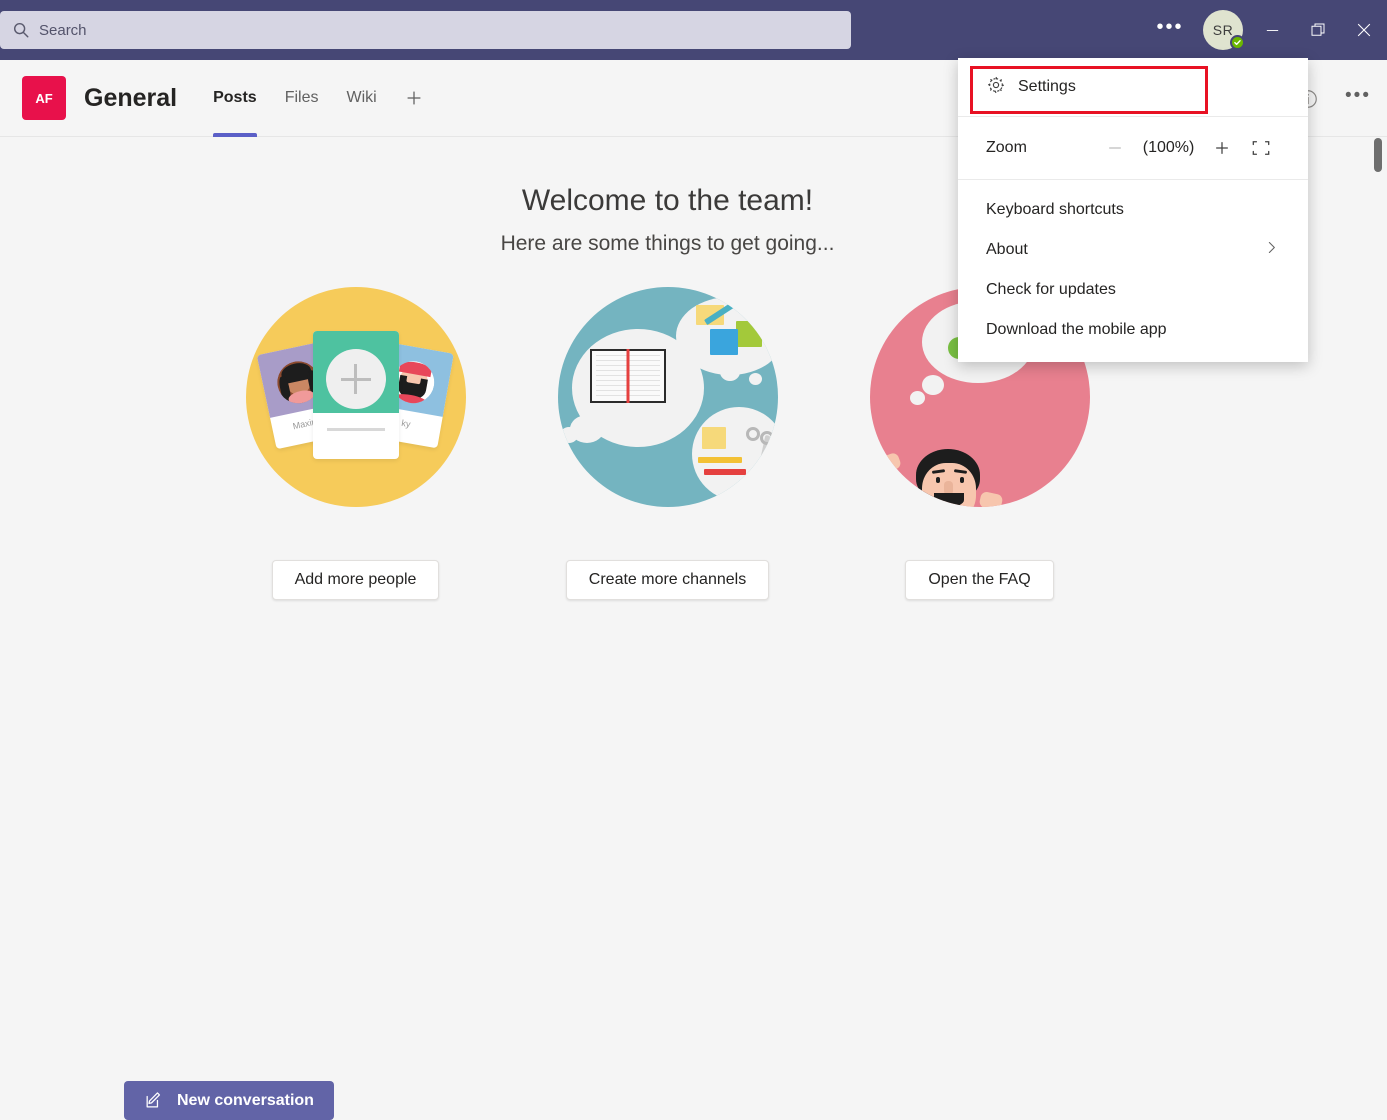 Image resolution: width=1387 pixels, height=1120 pixels. I want to click on channel-tabs: Posts Files Wiki, so click(318, 98).